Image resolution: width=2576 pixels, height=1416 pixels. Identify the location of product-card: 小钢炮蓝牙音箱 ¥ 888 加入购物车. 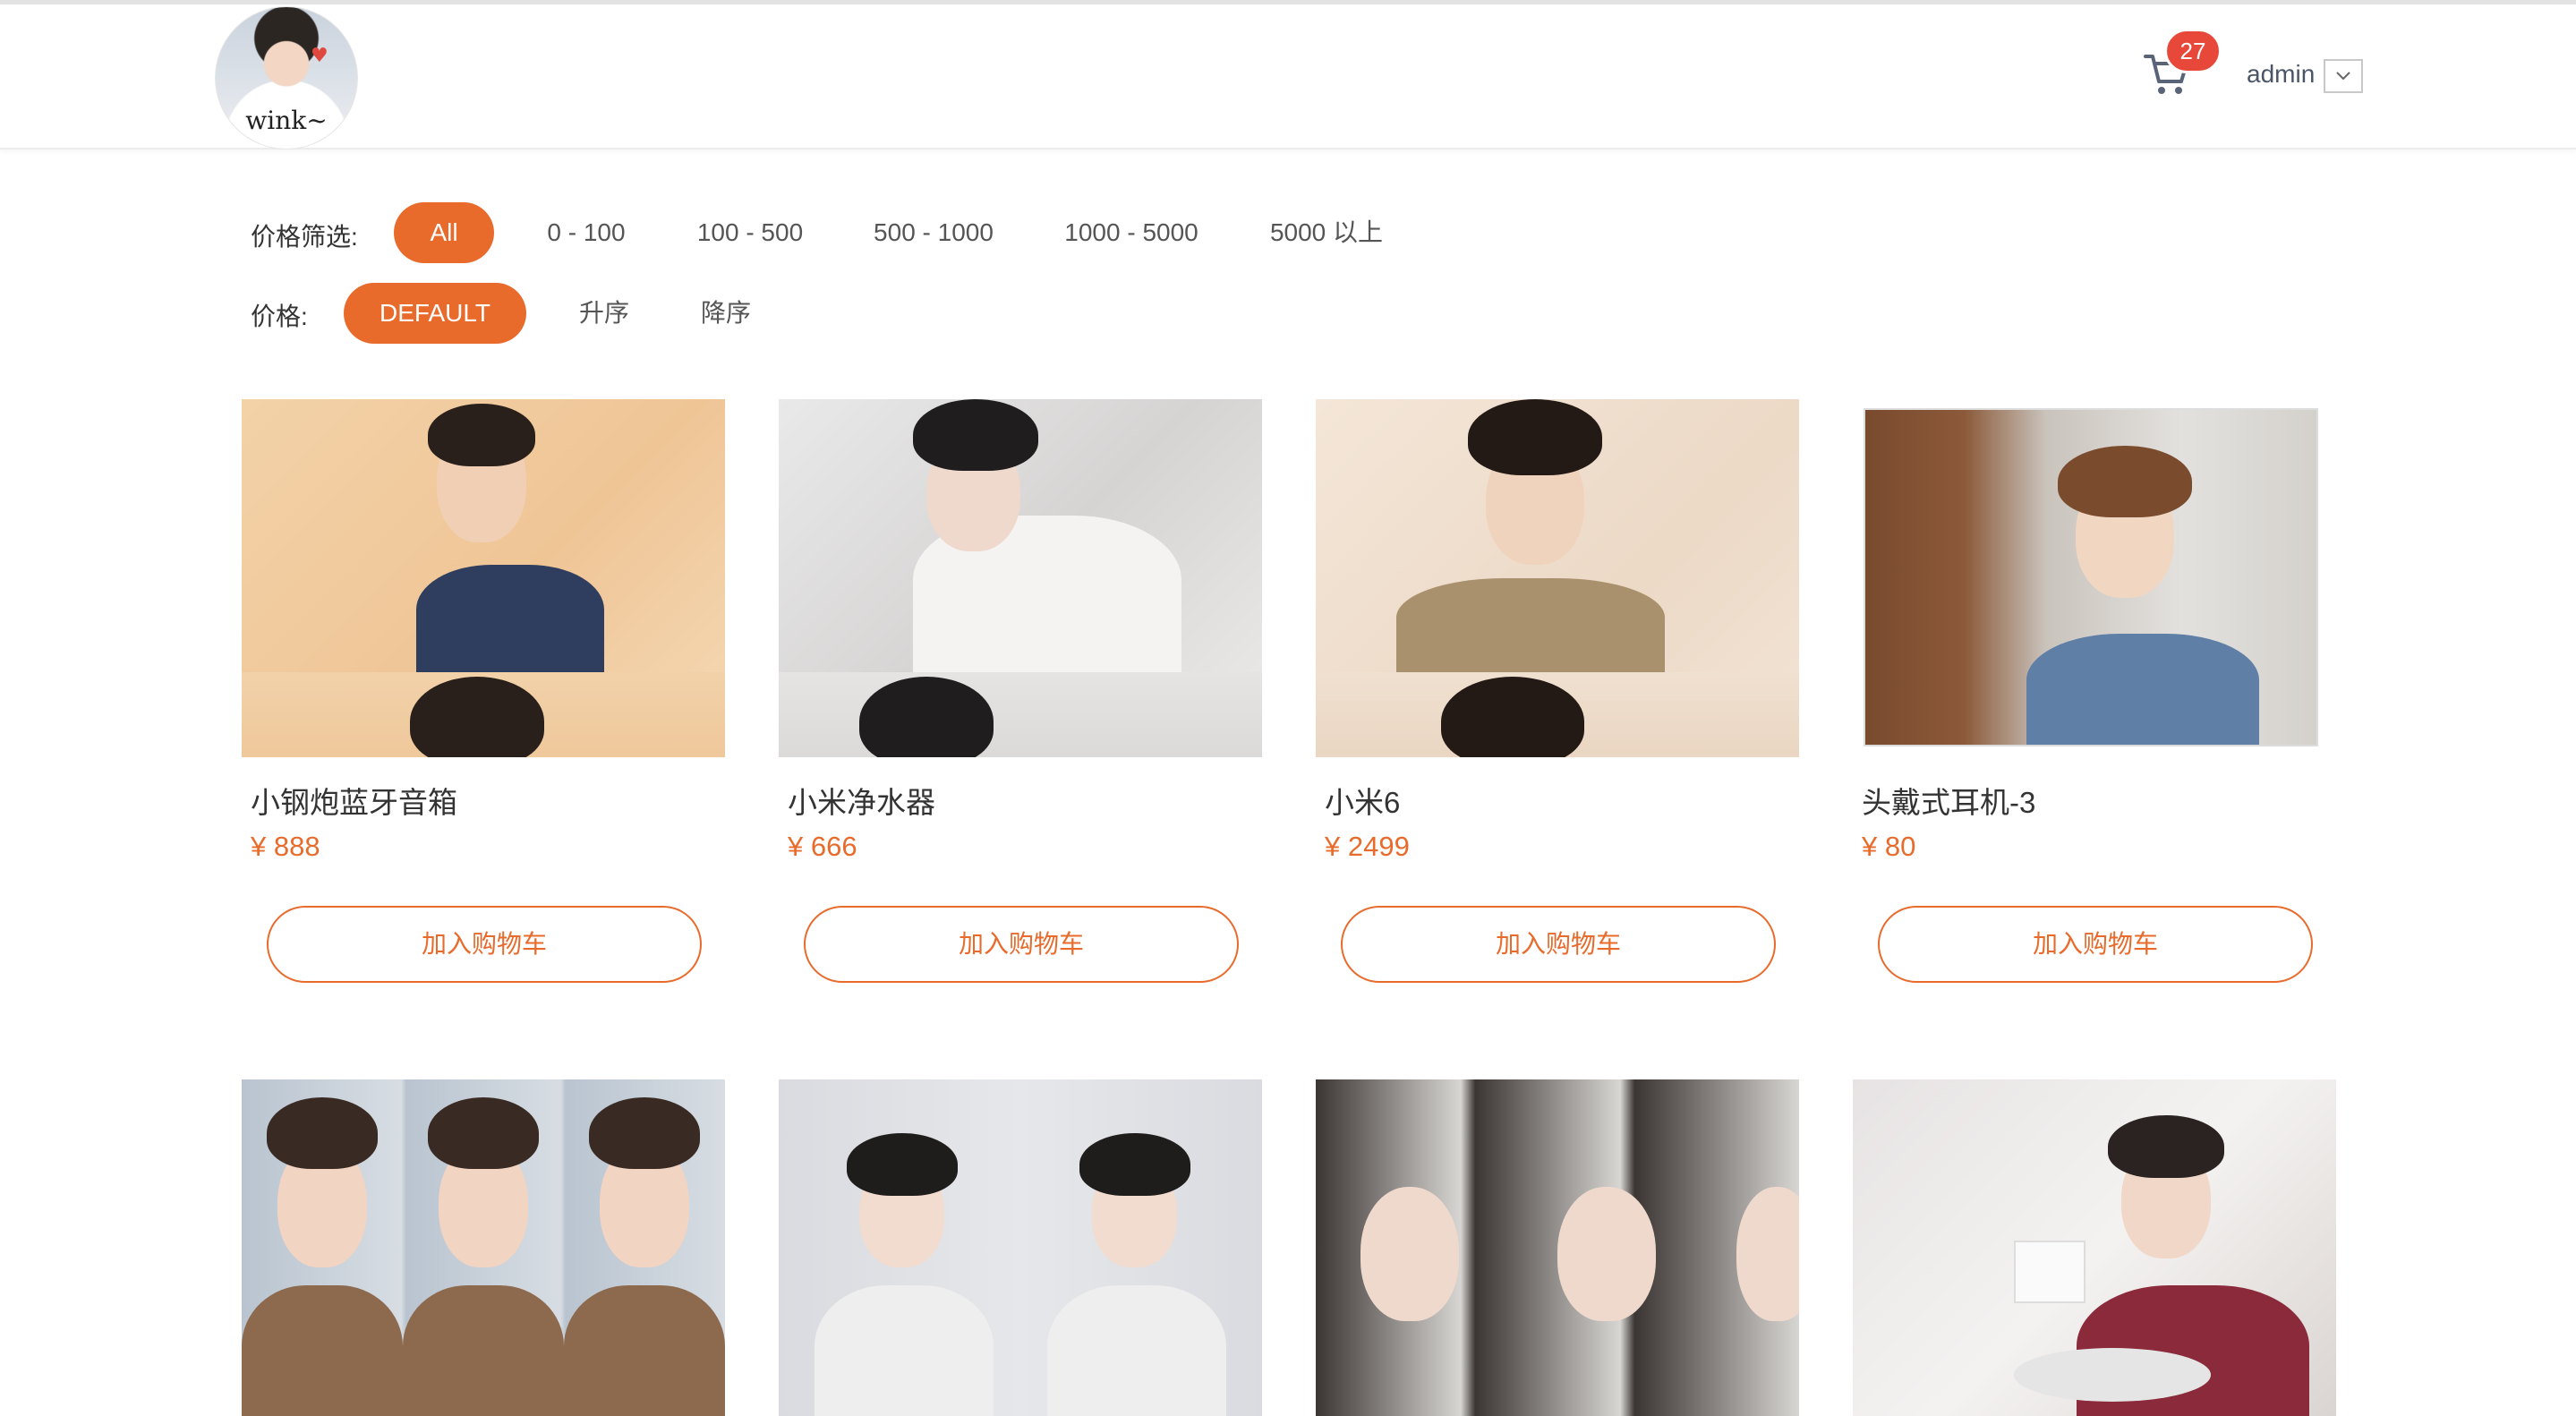
(483, 694).